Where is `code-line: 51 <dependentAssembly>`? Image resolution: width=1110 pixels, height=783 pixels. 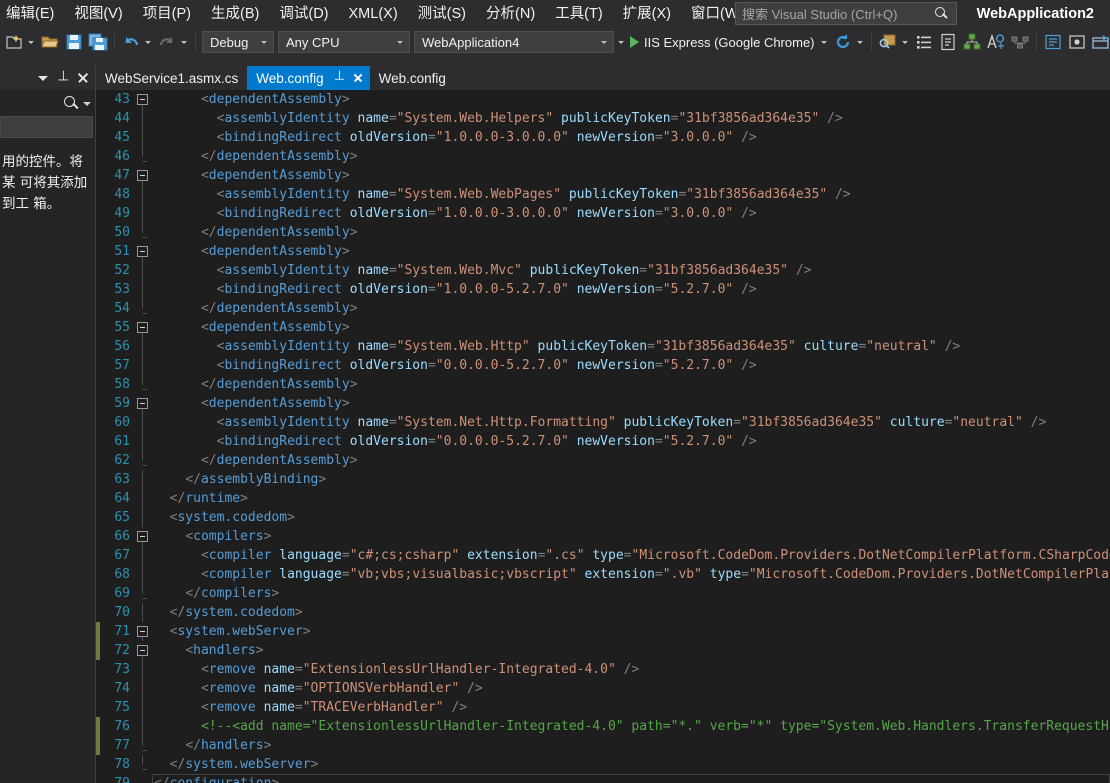
code-line: 51 <dependentAssembly> is located at coordinates (603, 251).